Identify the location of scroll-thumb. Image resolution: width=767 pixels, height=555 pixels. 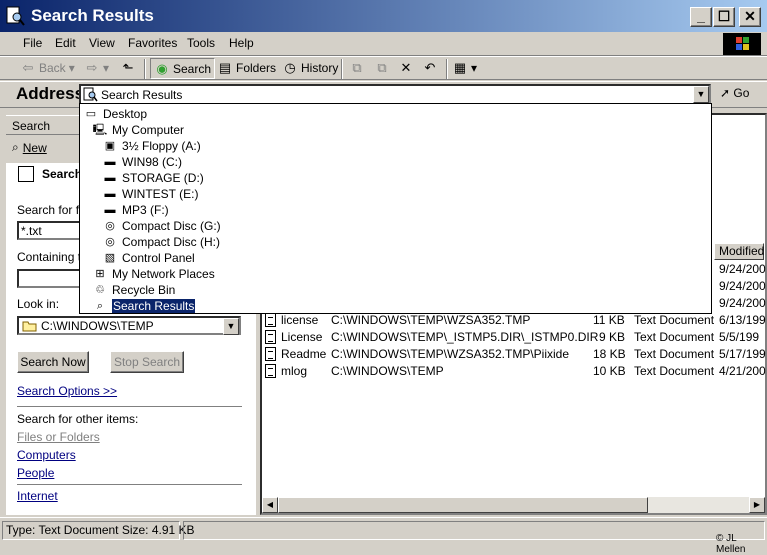
(463, 505).